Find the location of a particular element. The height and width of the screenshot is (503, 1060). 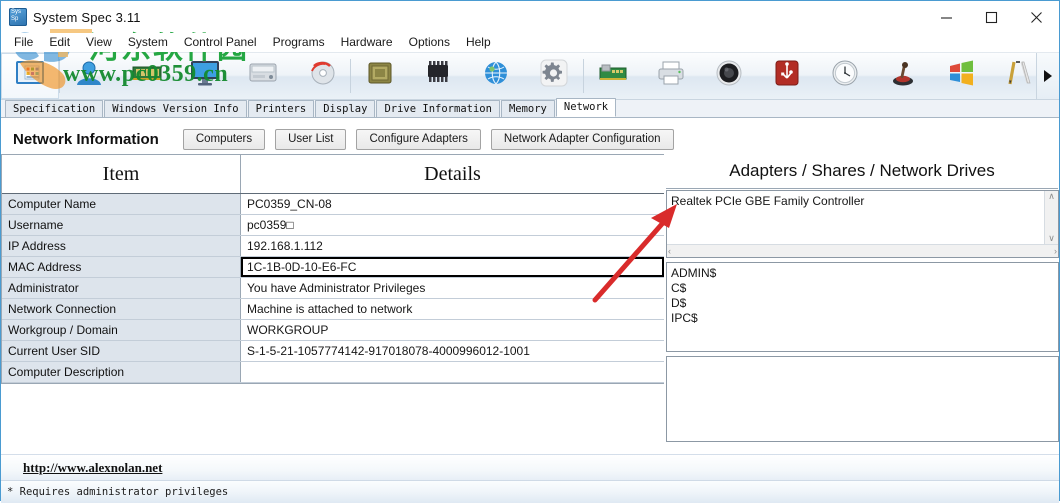

tab-memory: Memory is located at coordinates (527, 108).